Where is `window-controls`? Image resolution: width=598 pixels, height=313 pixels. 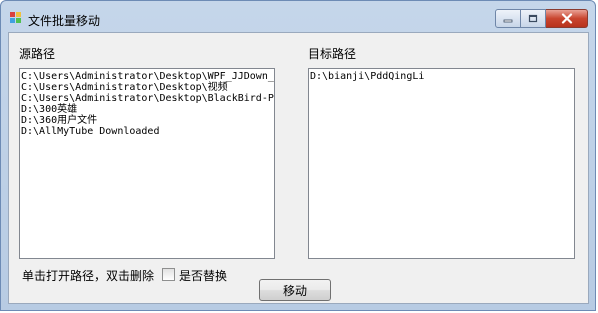 window-controls is located at coordinates (541, 18).